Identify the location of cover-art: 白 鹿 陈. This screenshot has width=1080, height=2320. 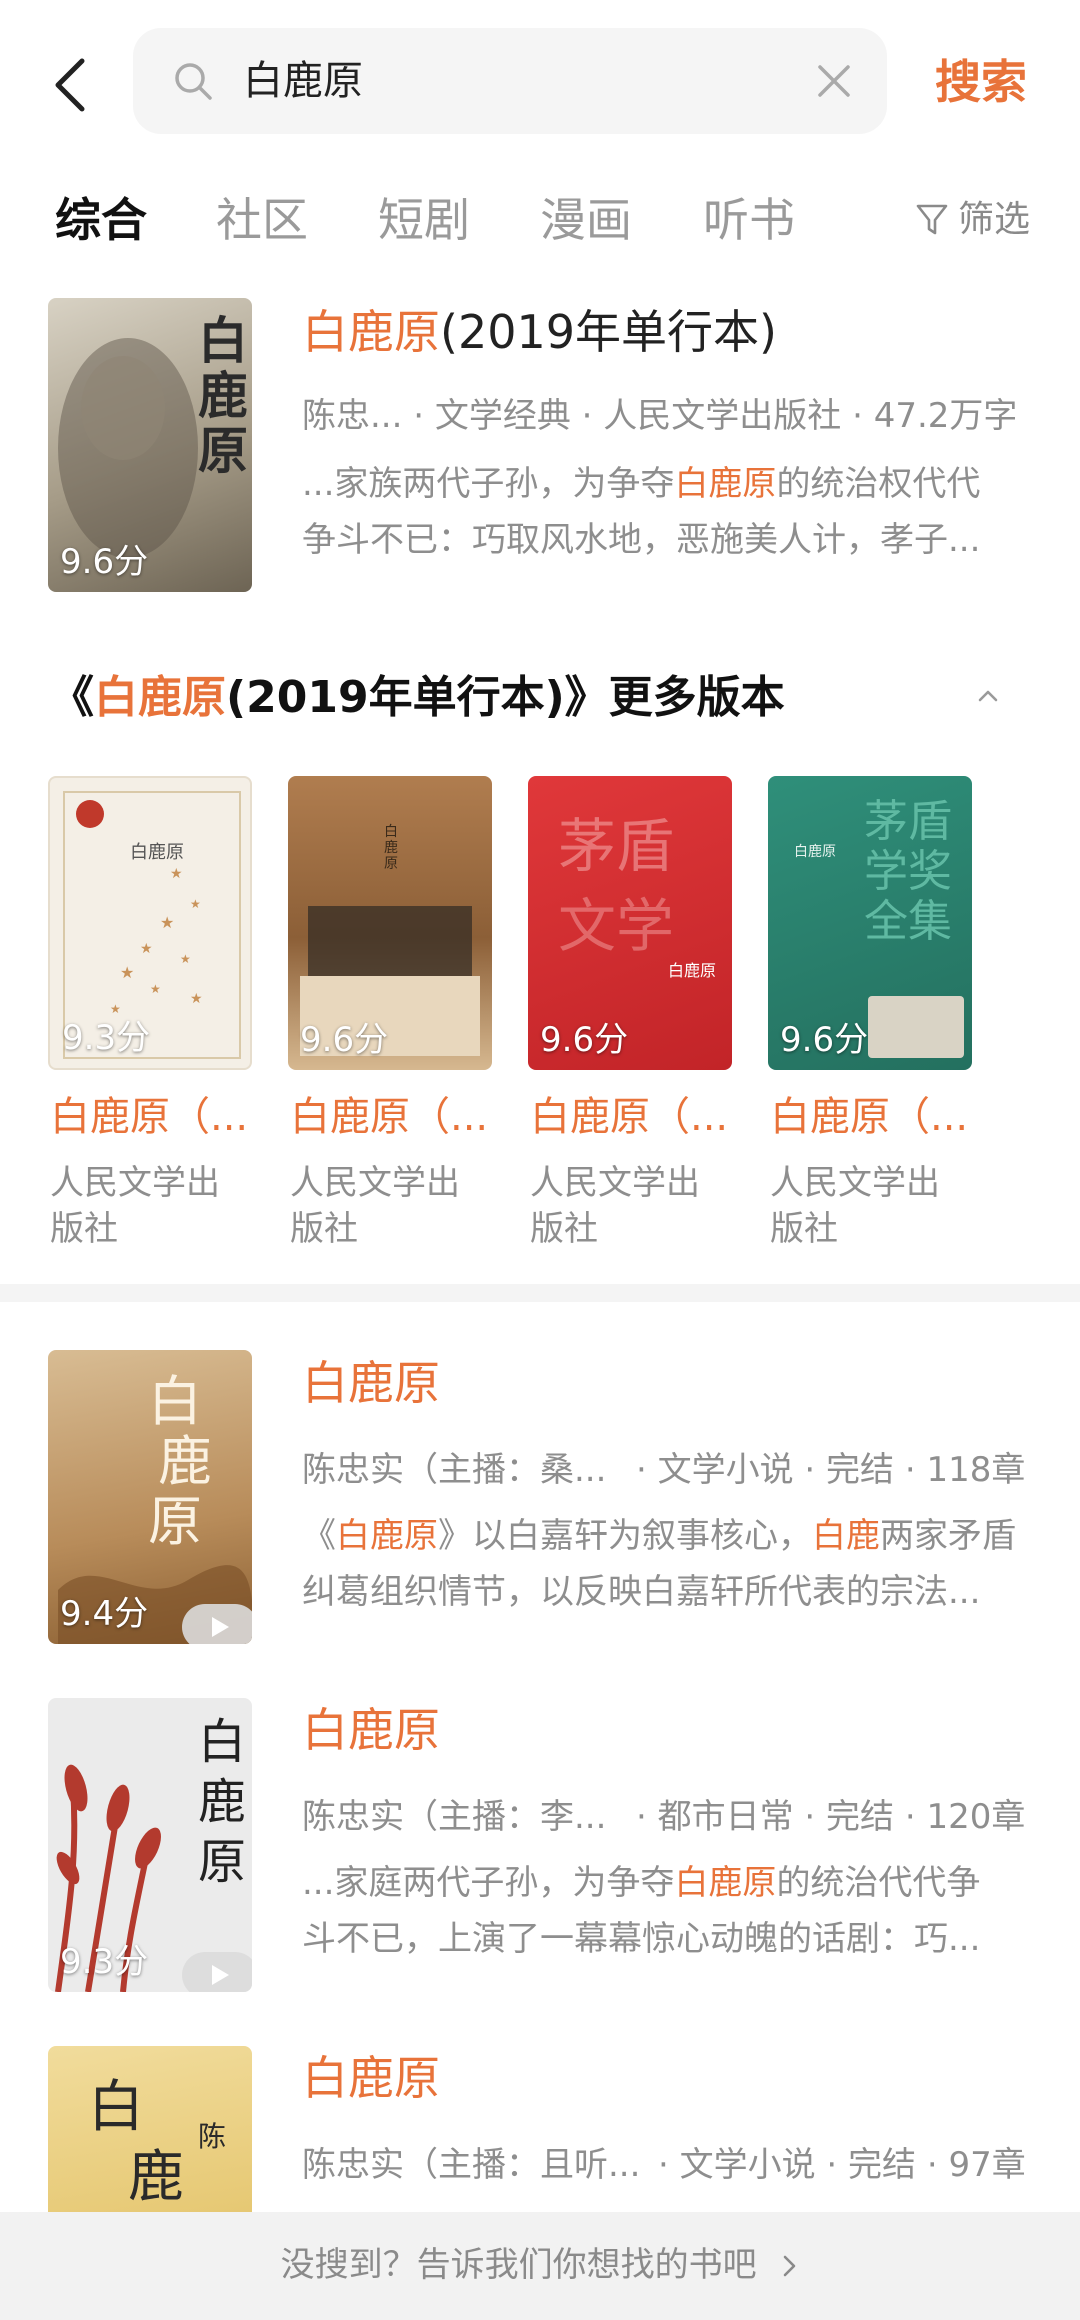
(157, 2142).